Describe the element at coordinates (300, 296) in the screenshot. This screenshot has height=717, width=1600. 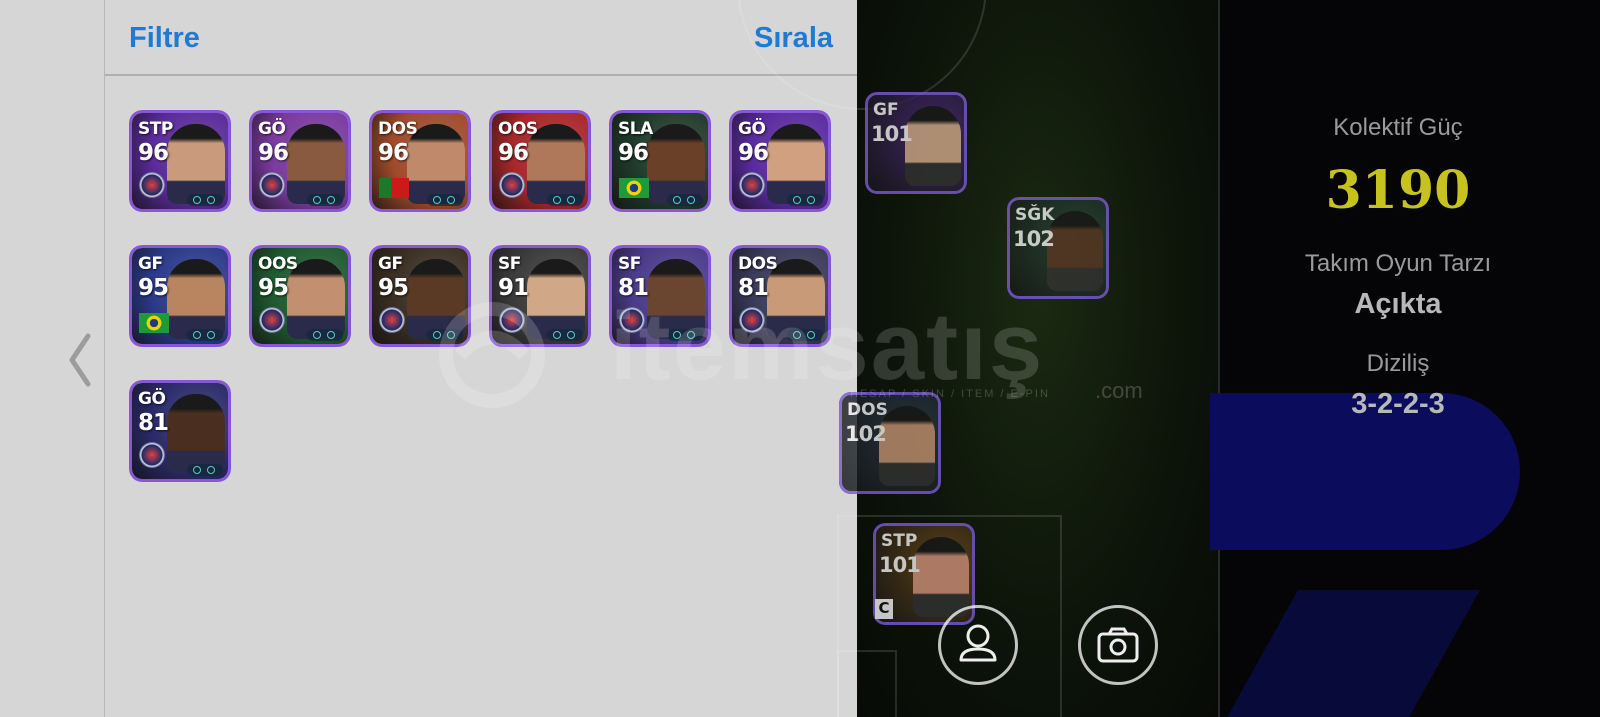
I see `player-card: OOS 95` at that location.